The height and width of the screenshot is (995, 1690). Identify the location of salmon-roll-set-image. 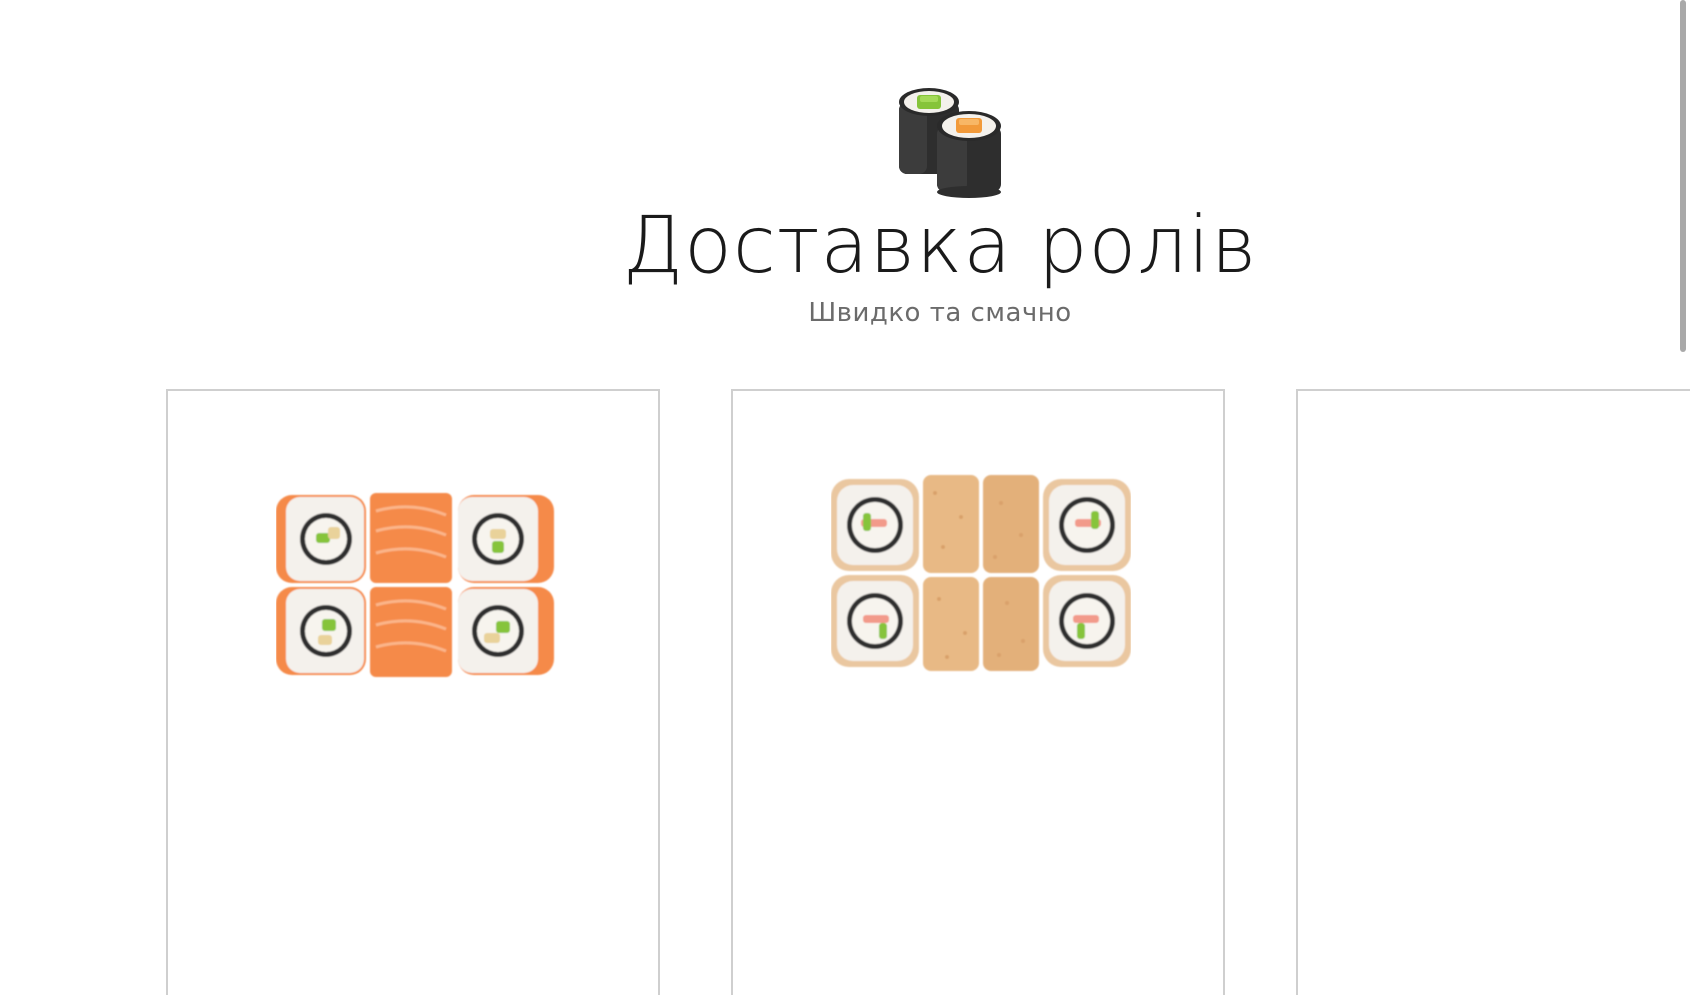
(416, 585).